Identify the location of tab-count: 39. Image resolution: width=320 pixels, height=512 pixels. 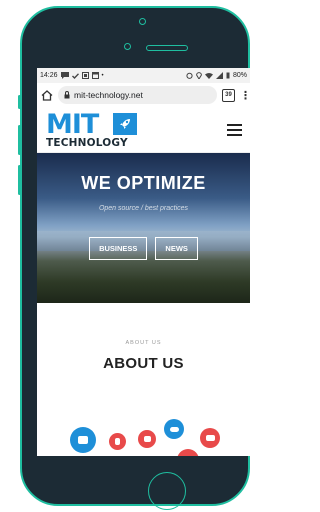
(228, 95).